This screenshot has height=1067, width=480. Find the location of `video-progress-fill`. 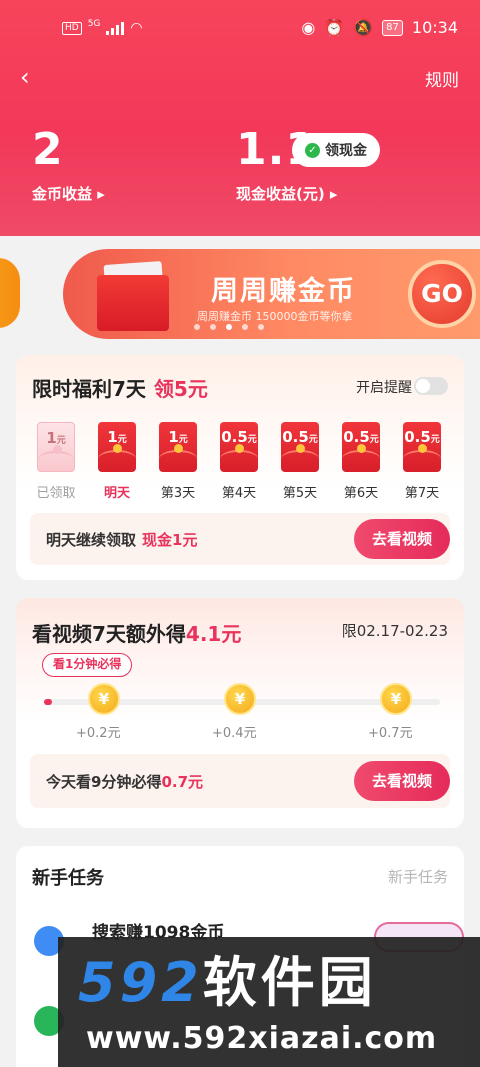

video-progress-fill is located at coordinates (48, 702).